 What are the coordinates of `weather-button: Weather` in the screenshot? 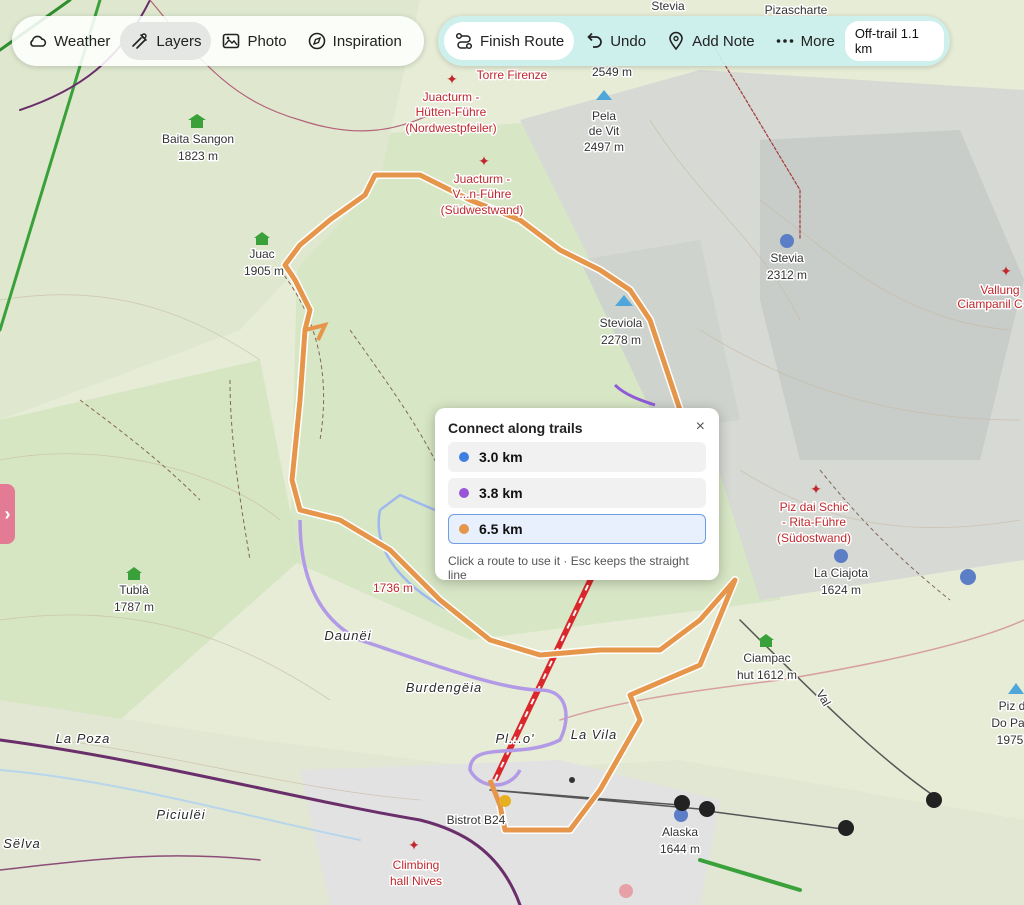 It's located at (69, 41).